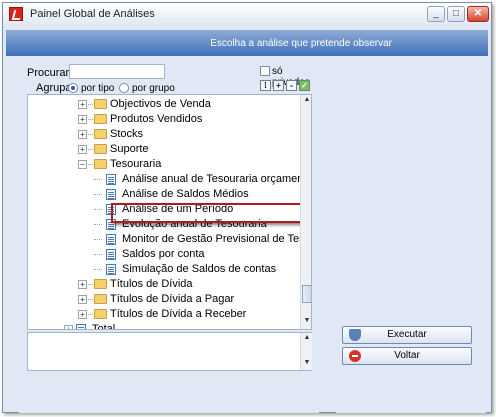 This screenshot has width=496, height=417. What do you see at coordinates (172, 299) in the screenshot?
I see `tree-item-label: Títulos de Dívida a Pagar` at bounding box center [172, 299].